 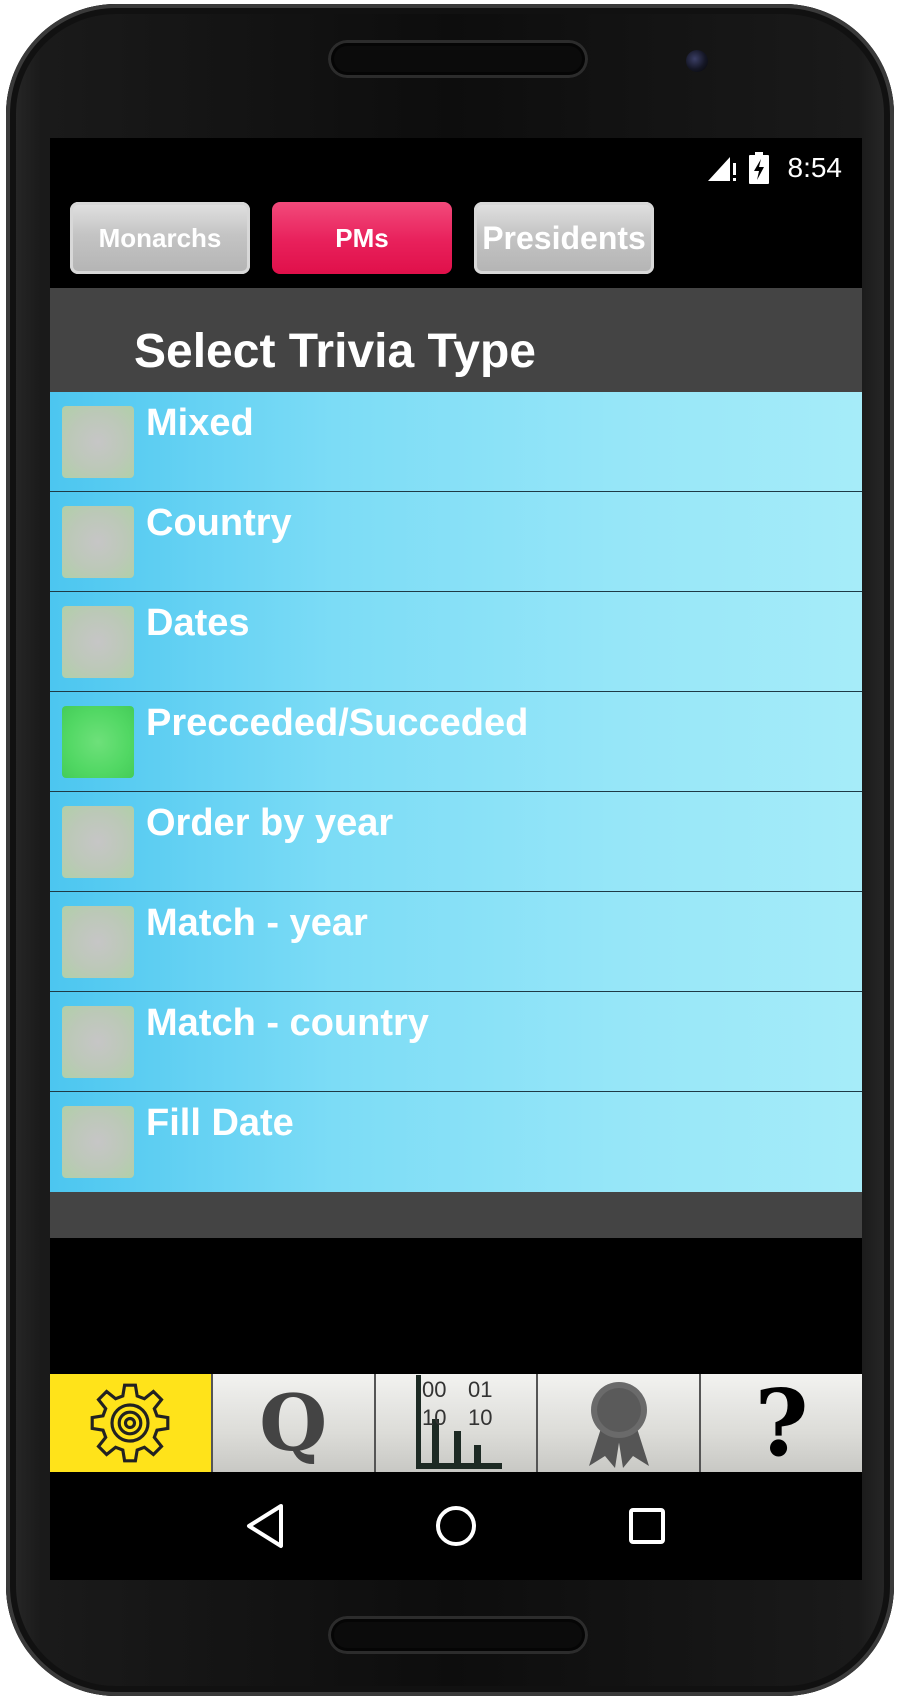 I want to click on option-label: Order by year, so click(x=270, y=823).